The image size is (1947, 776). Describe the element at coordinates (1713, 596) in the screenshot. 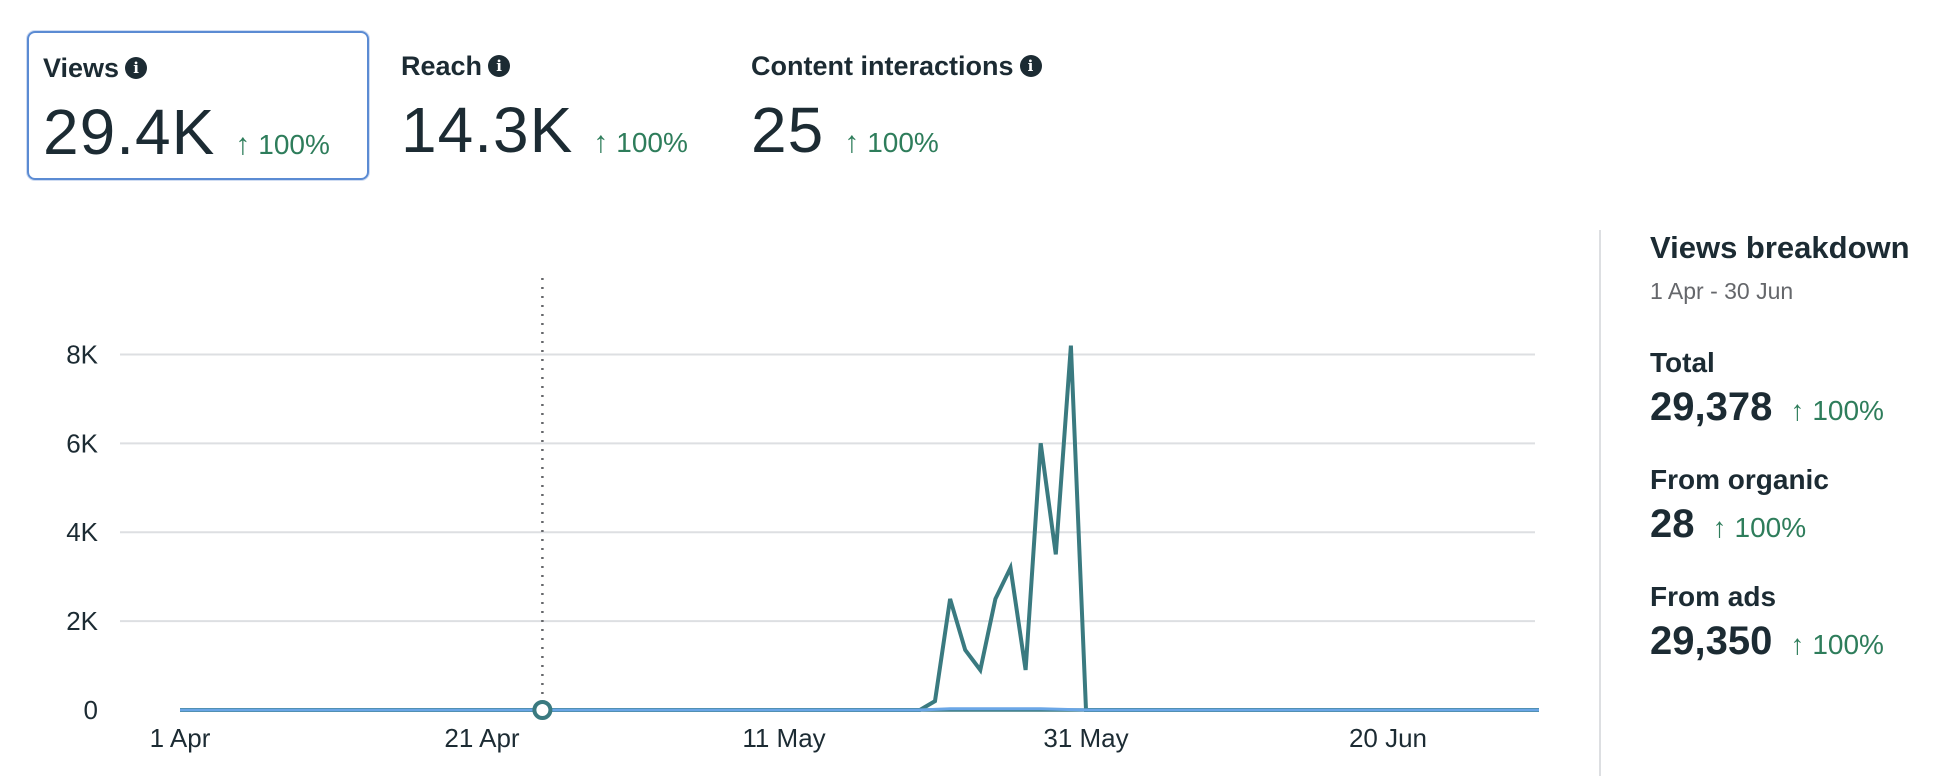

I see `breakdown-label: From ads` at that location.